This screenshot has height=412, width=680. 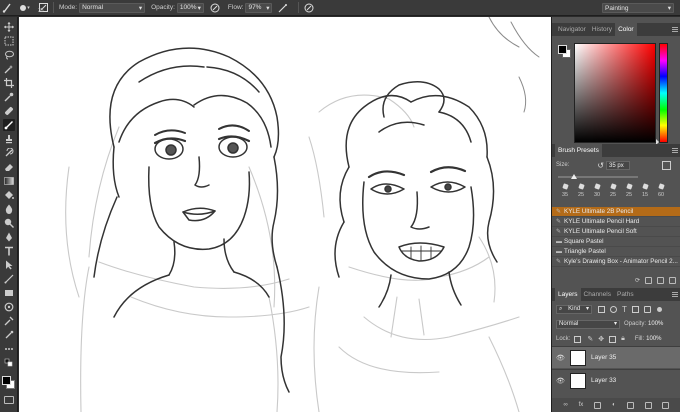 I want to click on brush-preset-item: ✎ KYLE Ultimate 2B Pencil, so click(x=616, y=212).